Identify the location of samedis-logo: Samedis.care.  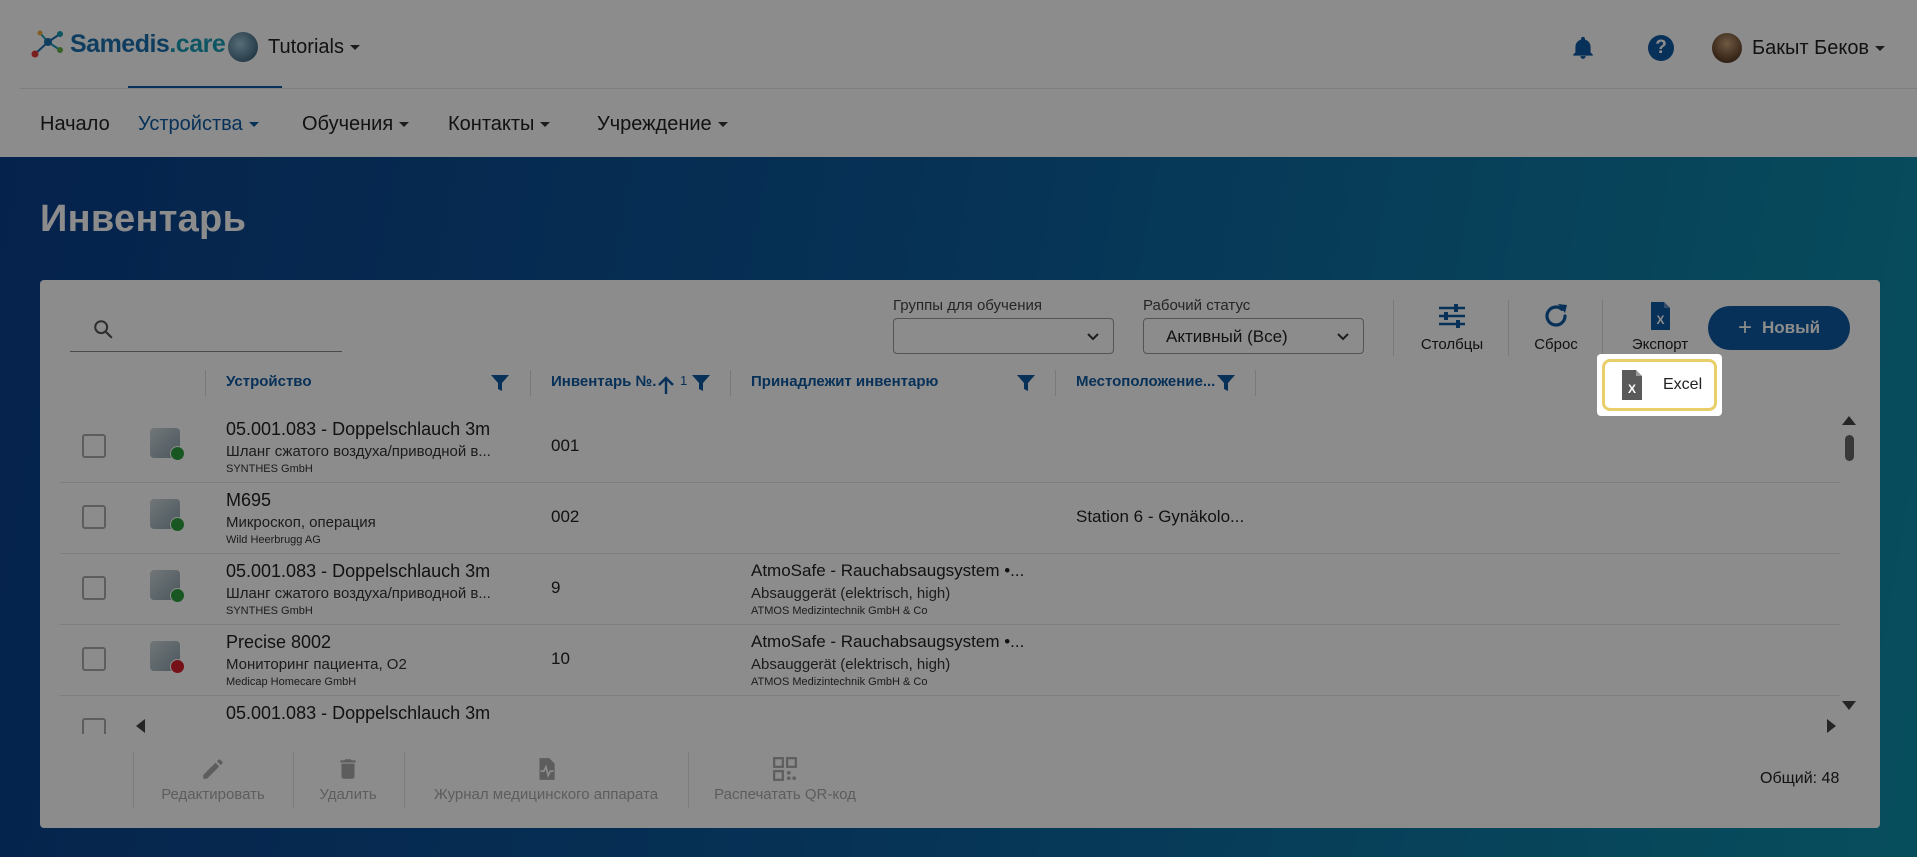
(128, 44).